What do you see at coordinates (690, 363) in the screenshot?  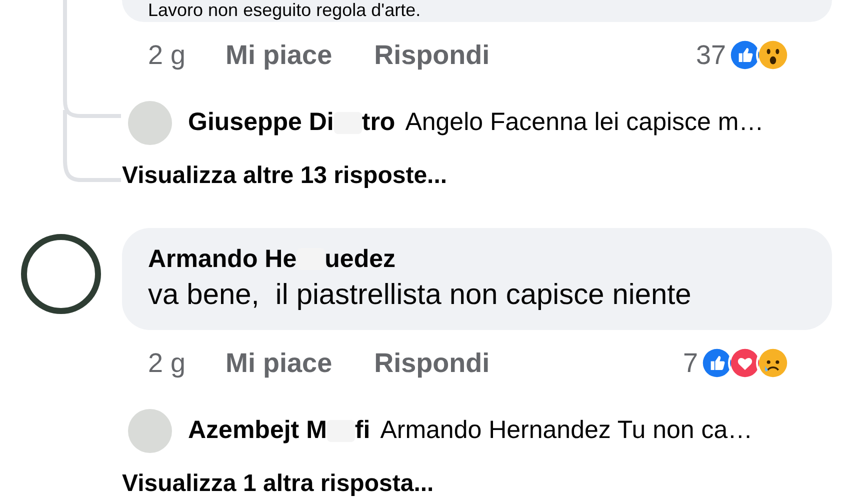 I see `reaction-count: 7` at bounding box center [690, 363].